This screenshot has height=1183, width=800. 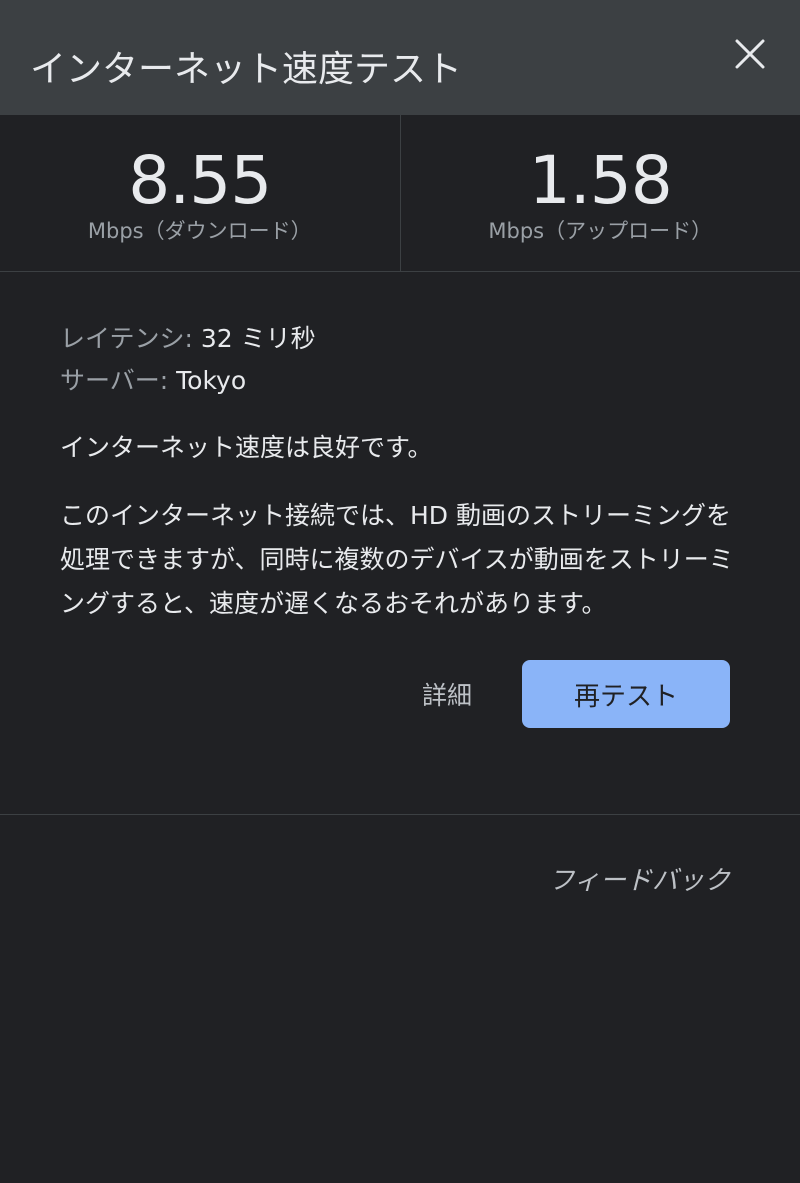 I want to click on retest-button: 再テスト, so click(x=626, y=694).